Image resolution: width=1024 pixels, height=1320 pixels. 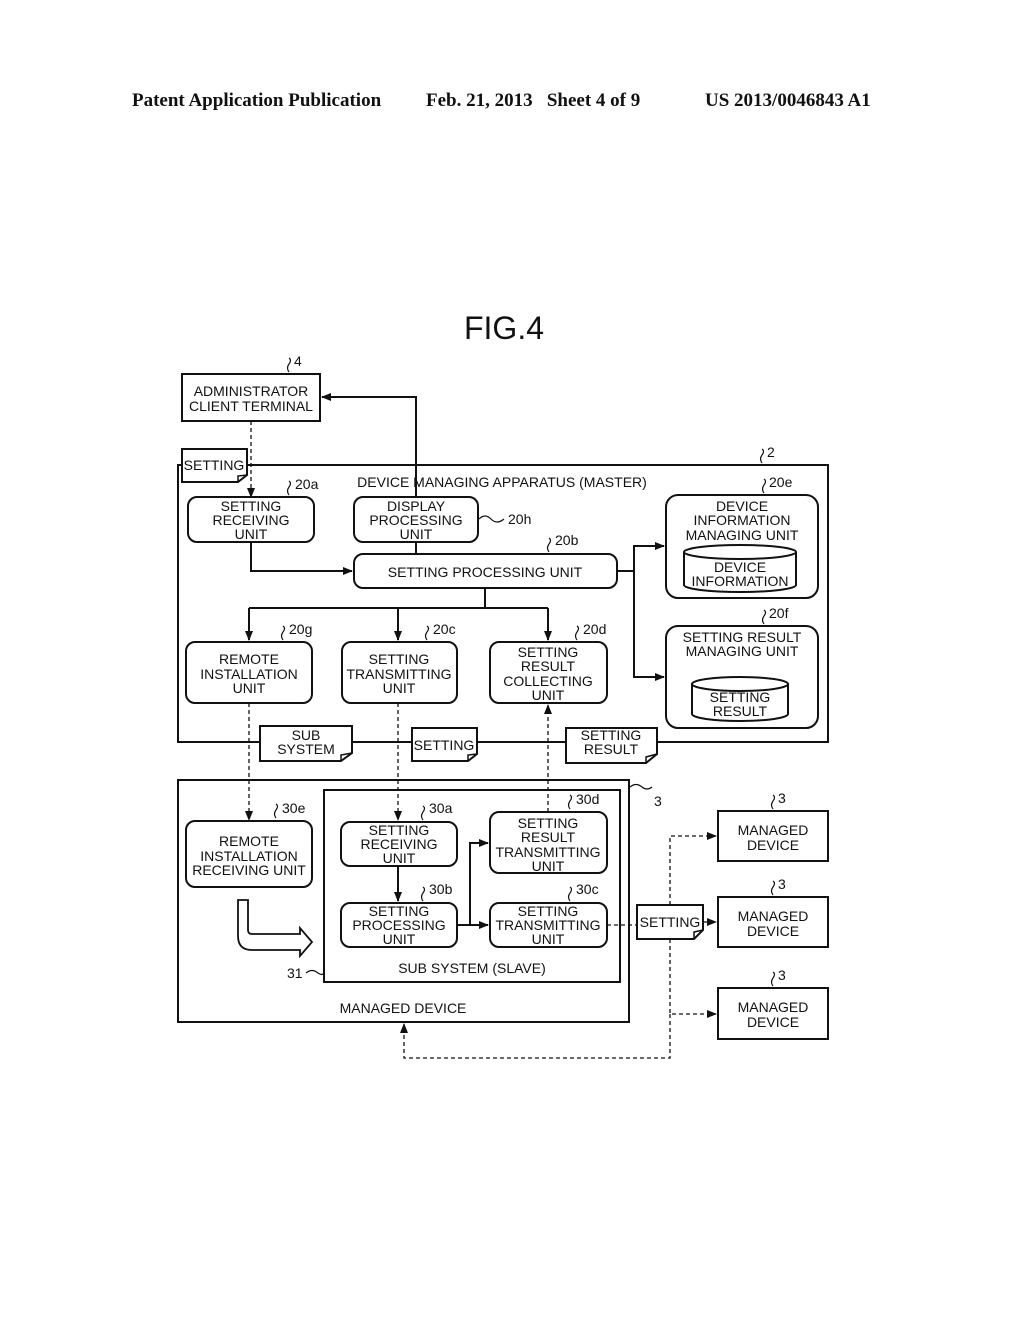 I want to click on document-setting-right: SETTING, so click(x=670, y=922).